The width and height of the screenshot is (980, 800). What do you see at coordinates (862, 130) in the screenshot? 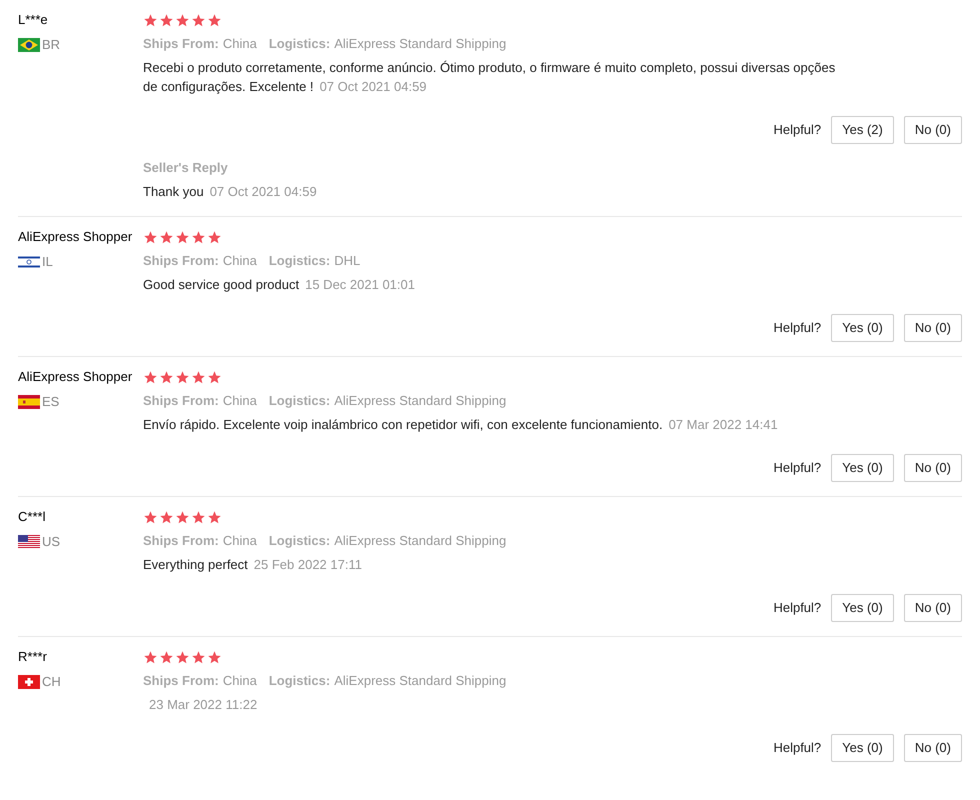
I see `yes-vote-button: Yes (2)` at bounding box center [862, 130].